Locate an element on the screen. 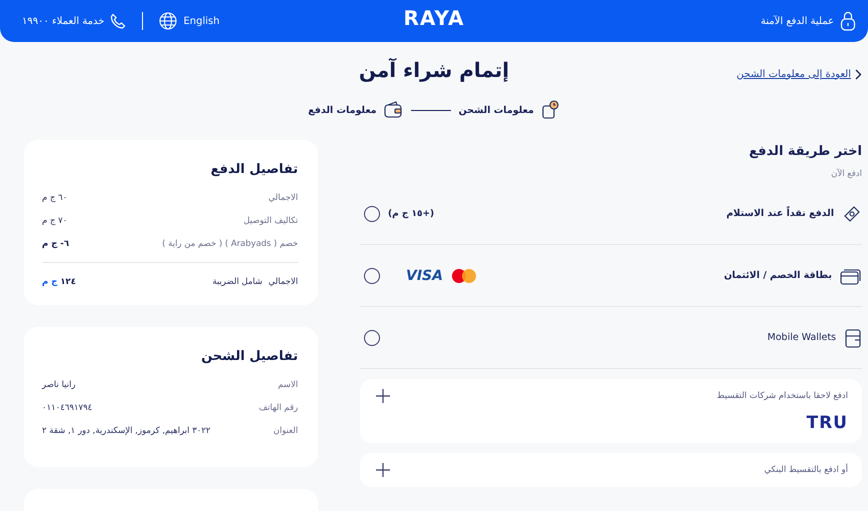  total-amount: ١٢٤ is located at coordinates (68, 282).